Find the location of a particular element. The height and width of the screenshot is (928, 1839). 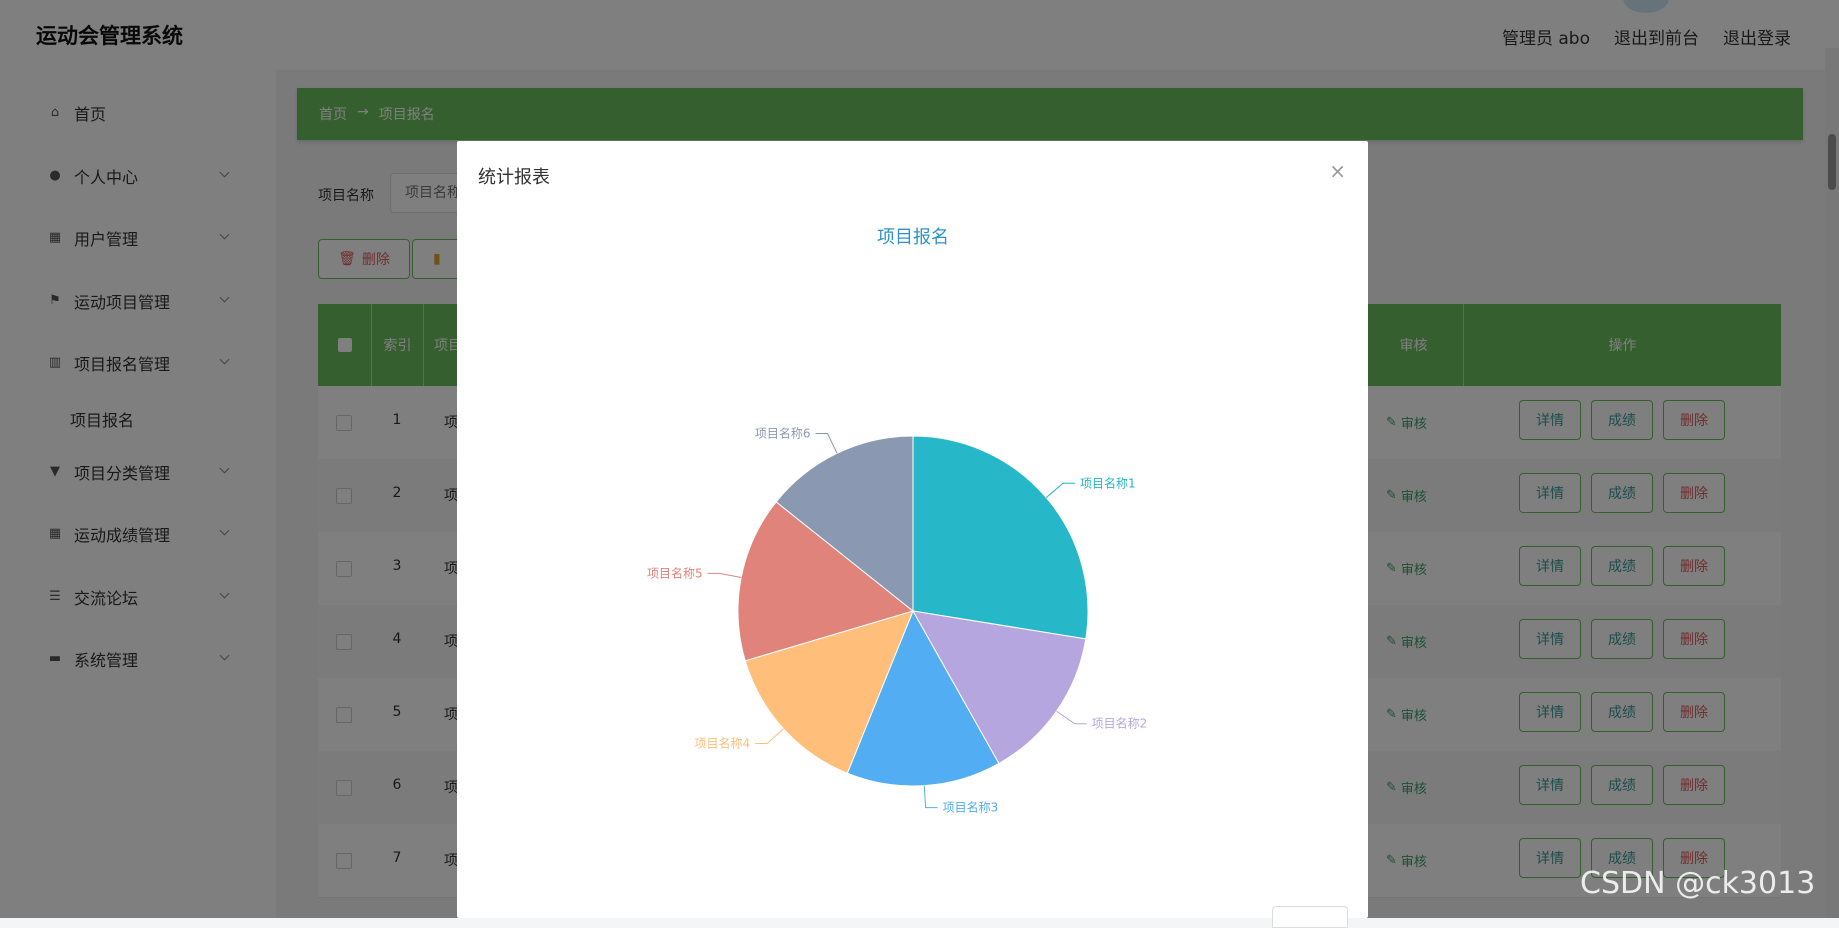

modal-footer-button is located at coordinates (1310, 917).